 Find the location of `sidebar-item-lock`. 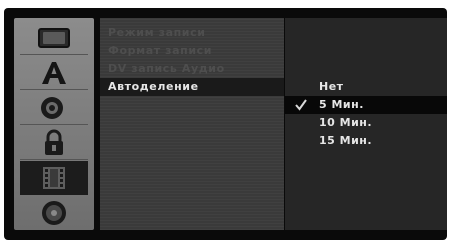

sidebar-item-lock is located at coordinates (54, 143).